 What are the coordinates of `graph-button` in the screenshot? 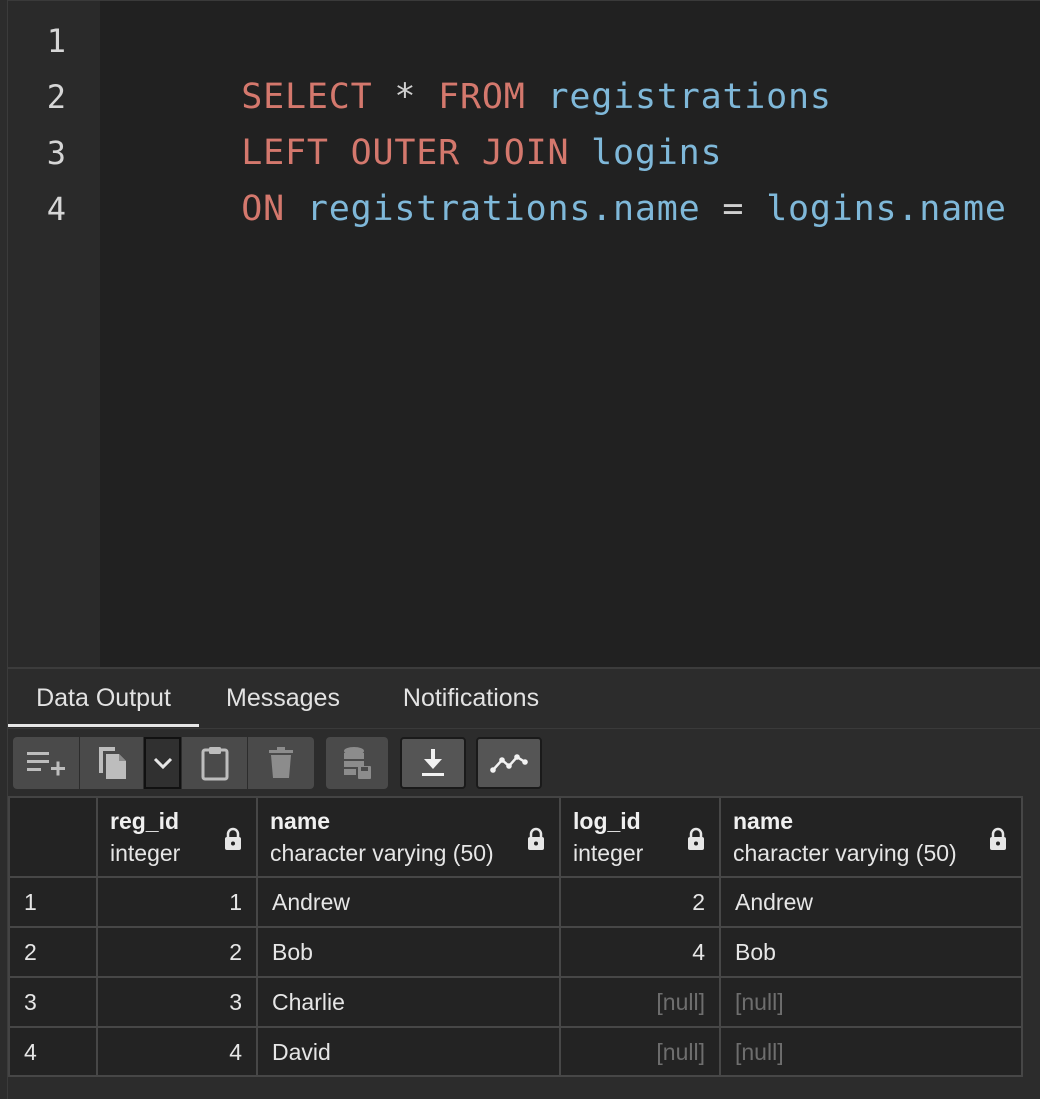 It's located at (509, 763).